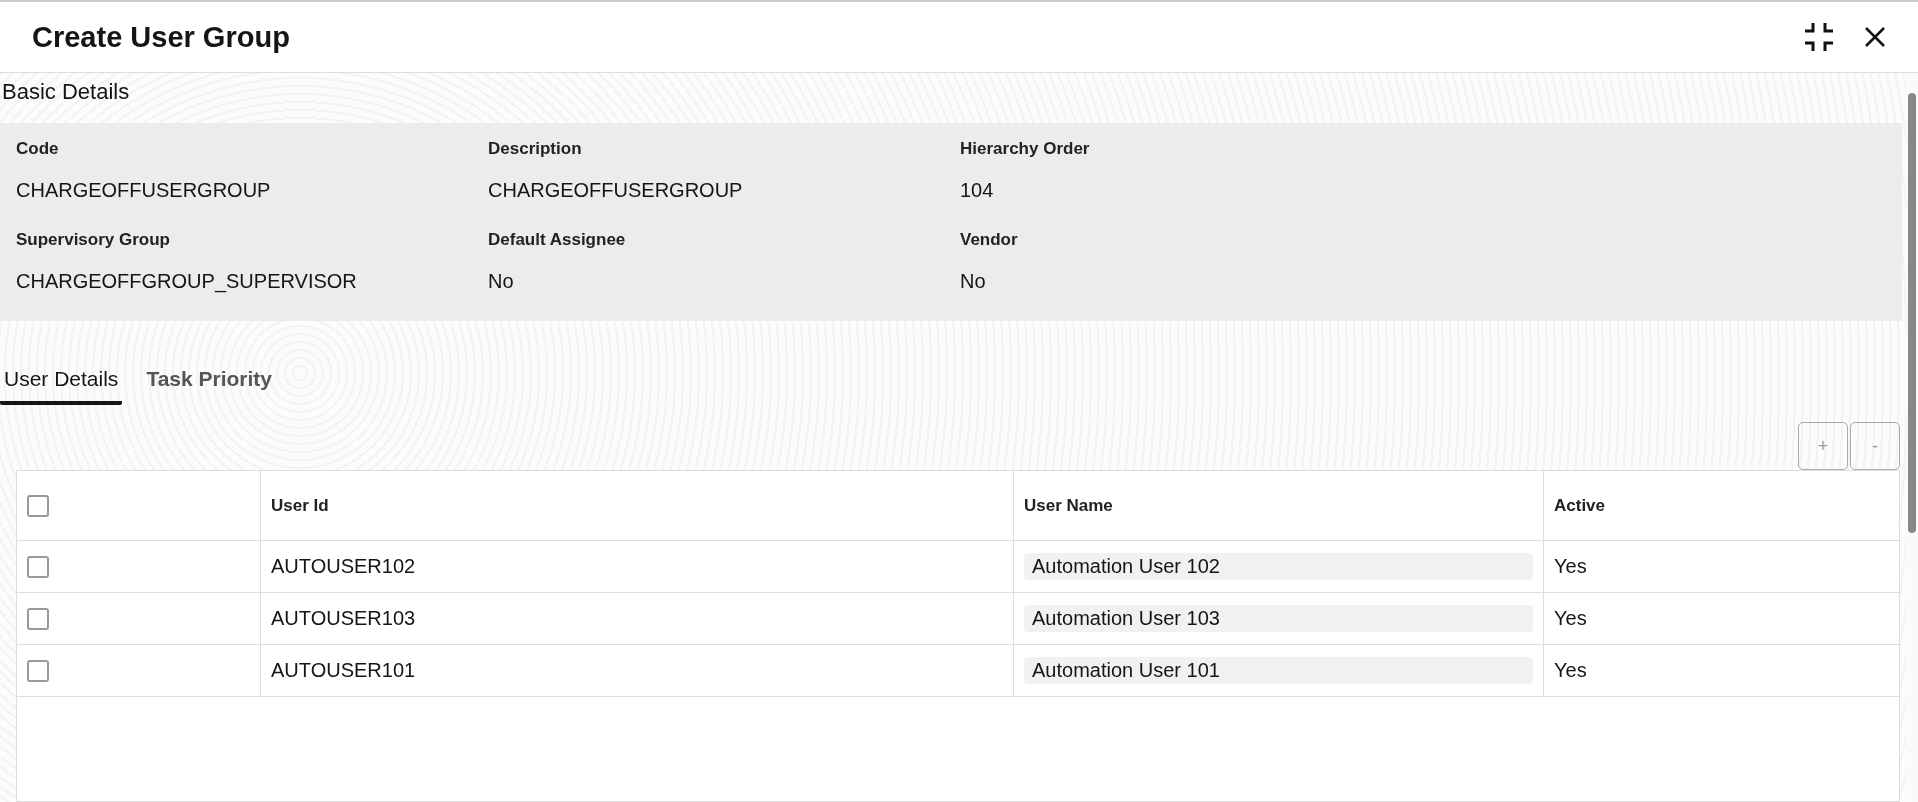 Image resolution: width=1918 pixels, height=802 pixels. Describe the element at coordinates (343, 670) in the screenshot. I see `table-cell: AUTOUSER101` at that location.